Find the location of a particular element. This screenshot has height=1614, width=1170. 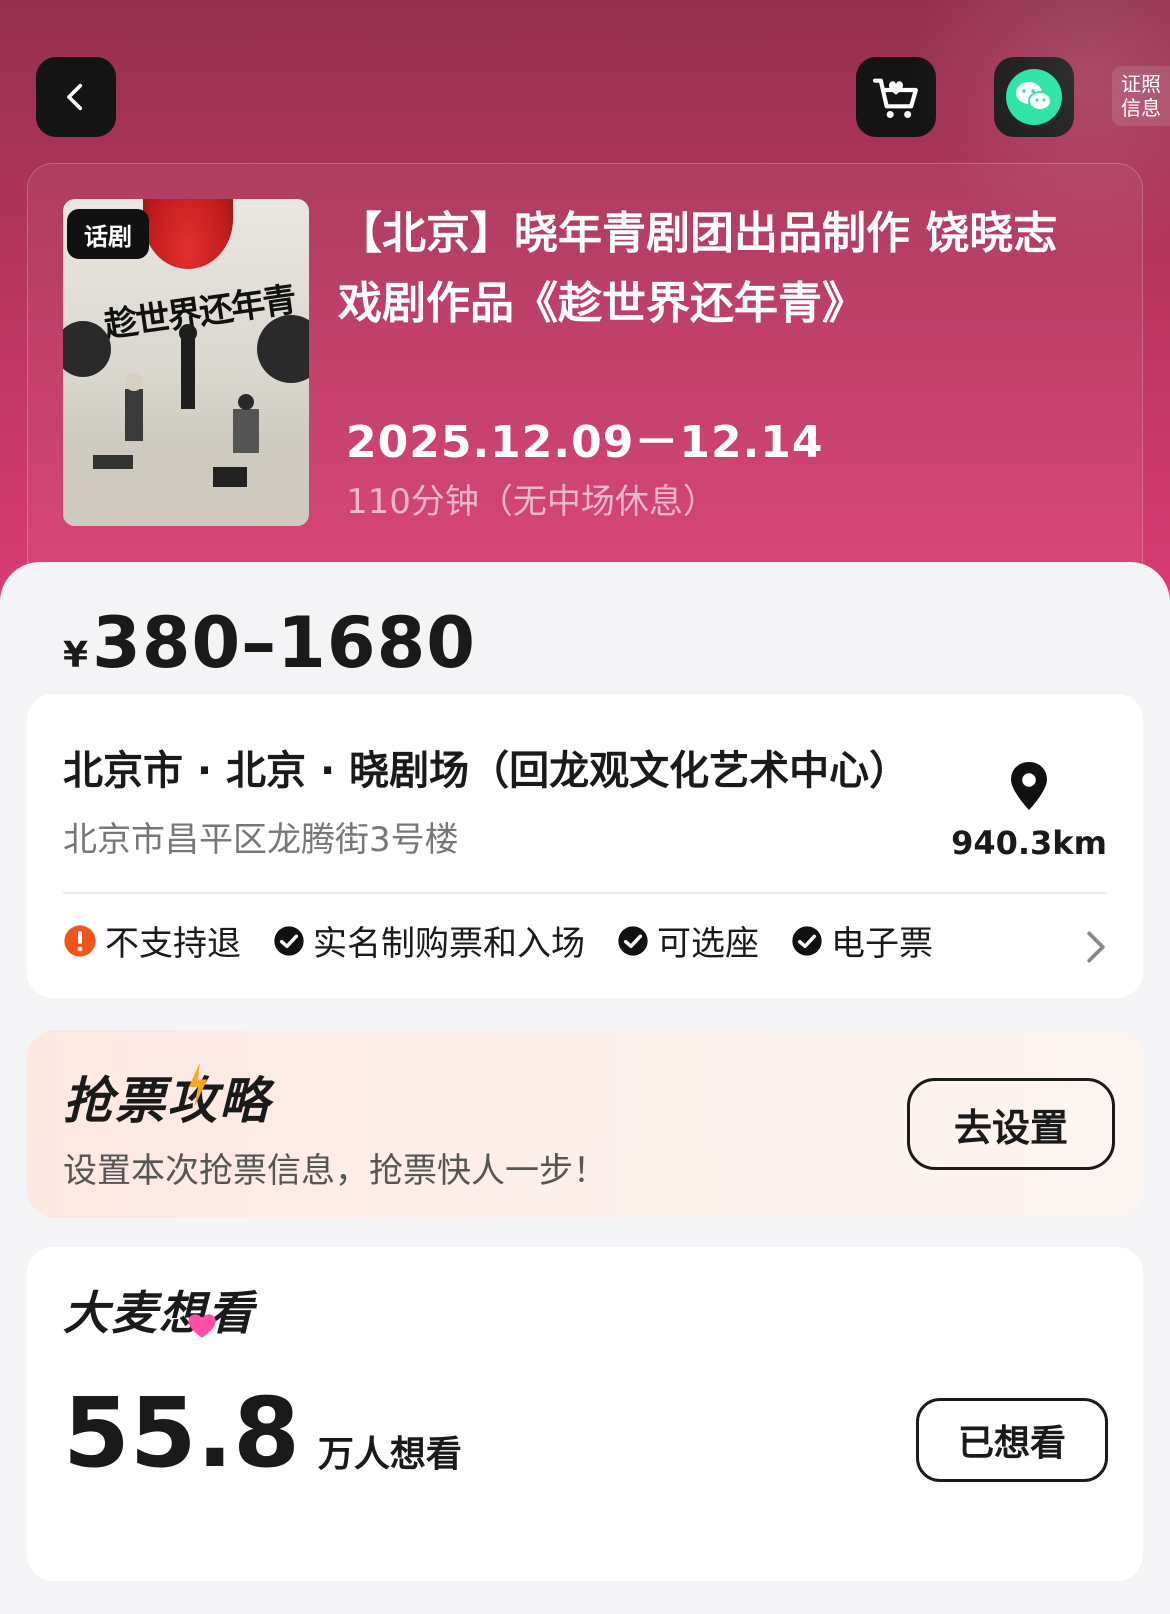

policy-label: 不支持退 is located at coordinates (173, 944).